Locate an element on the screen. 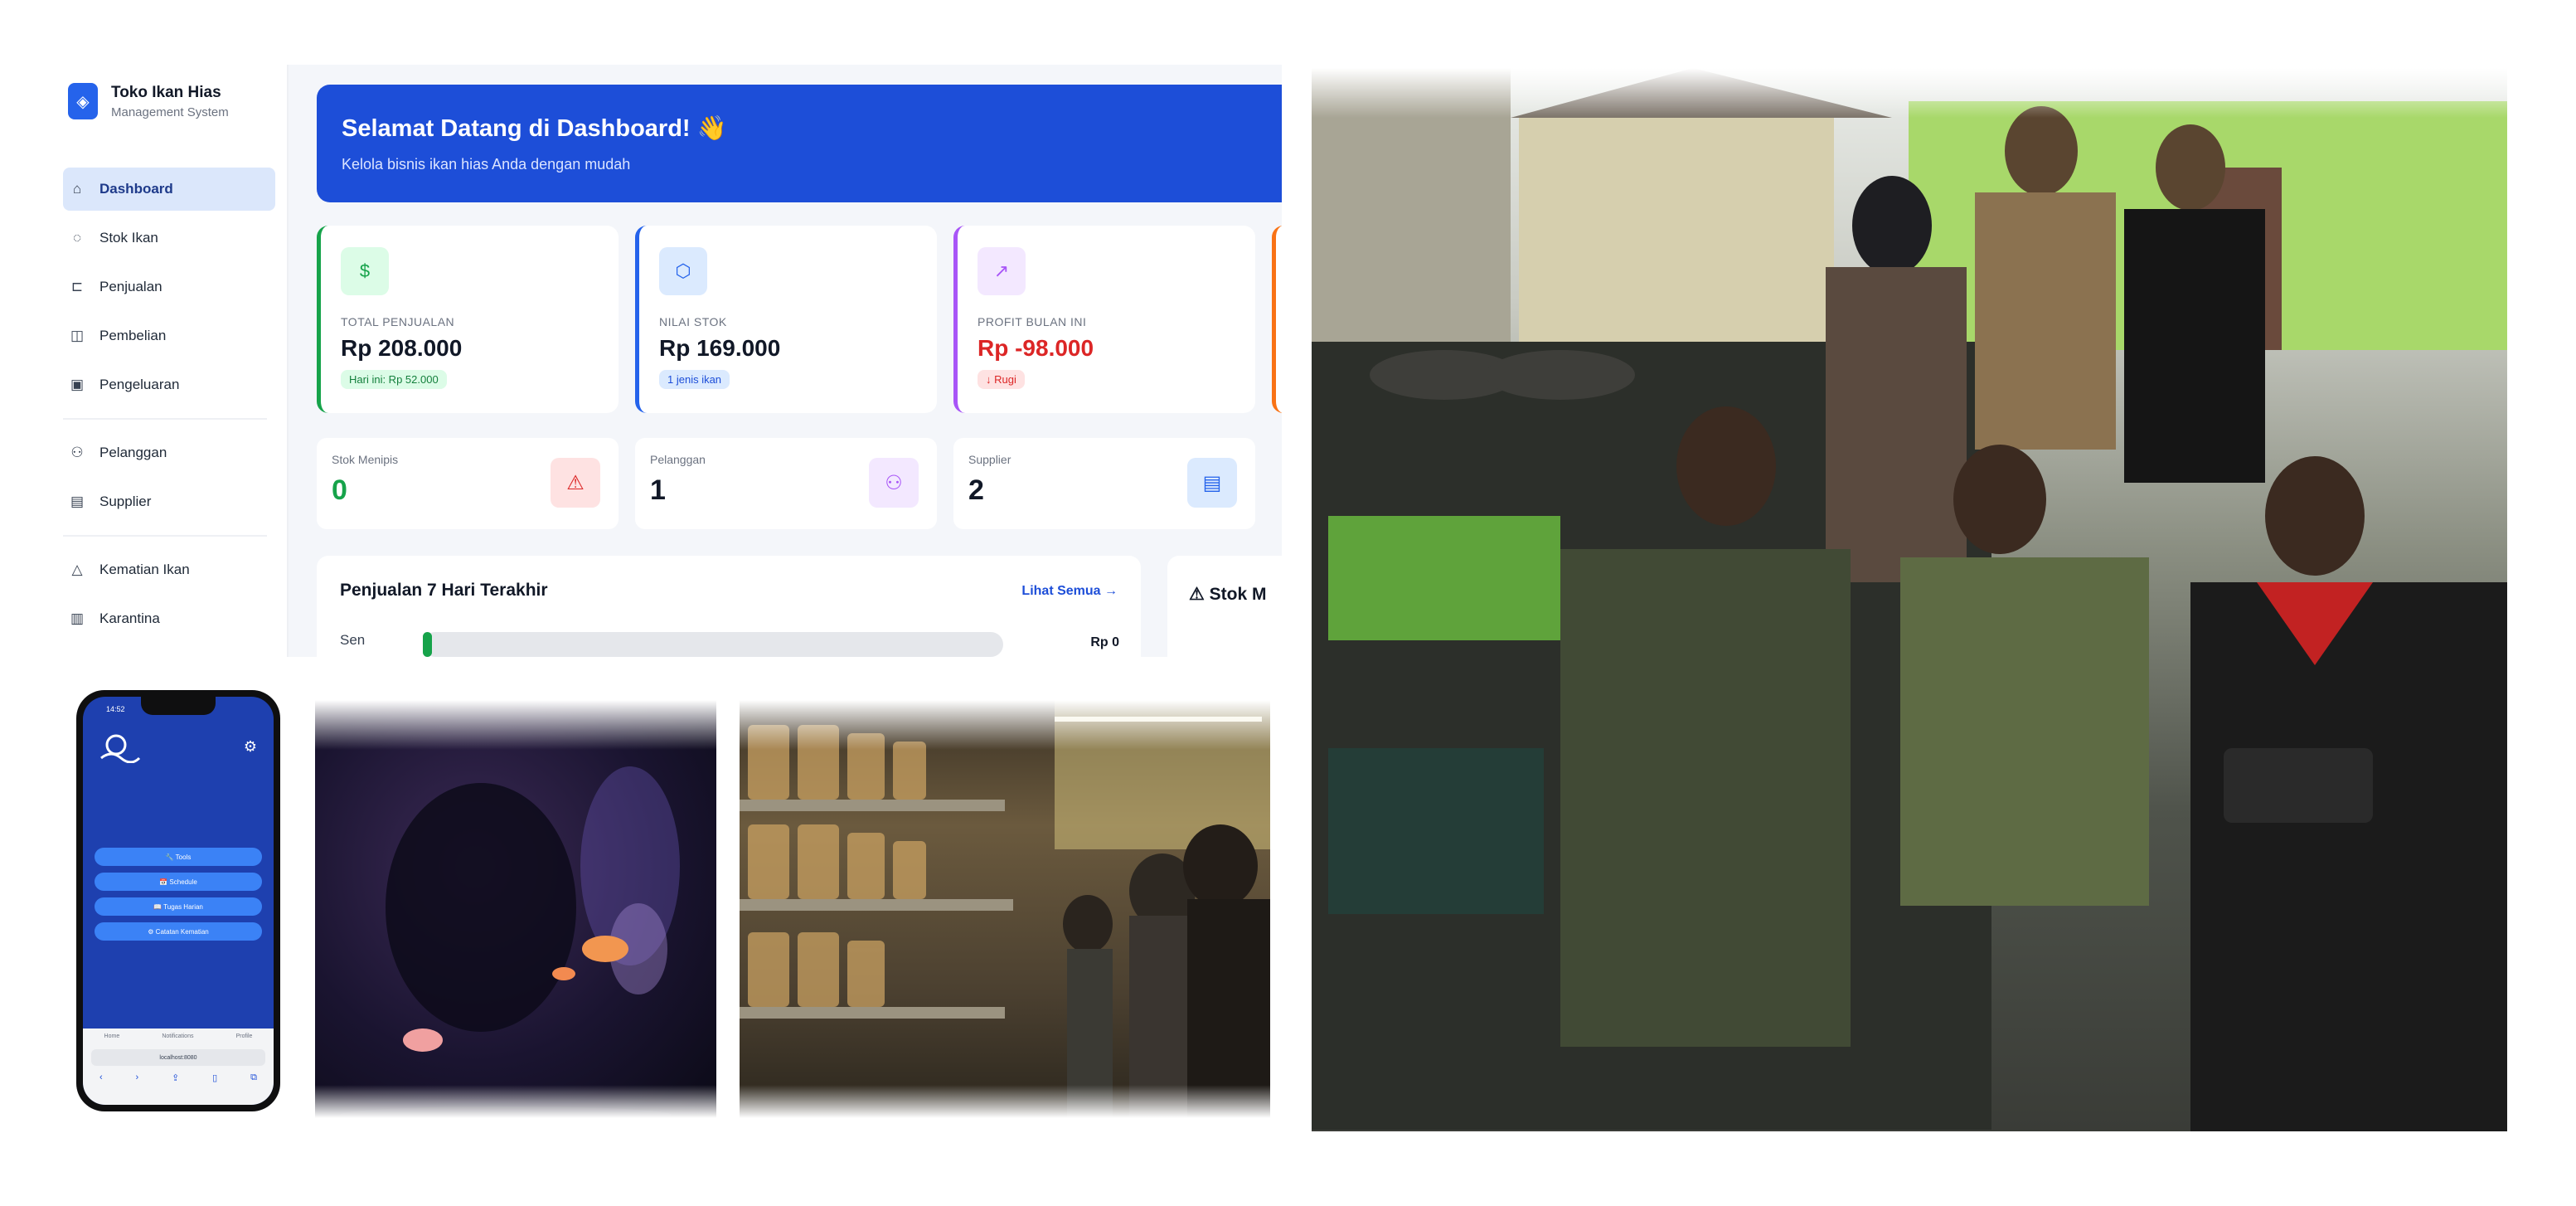 The image size is (2576, 1206). phone-button-tools: 🔧 Tools is located at coordinates (178, 857).